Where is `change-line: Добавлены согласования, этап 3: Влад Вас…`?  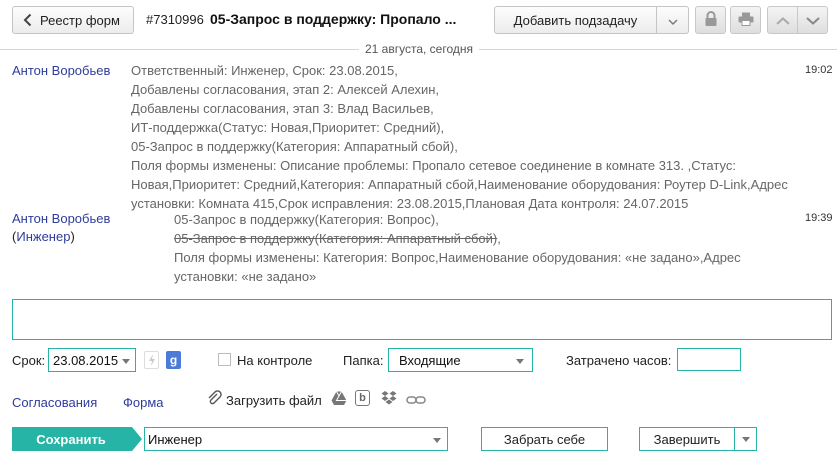 change-line: Добавлены согласования, этап 3: Влад Вас… is located at coordinates (282, 108).